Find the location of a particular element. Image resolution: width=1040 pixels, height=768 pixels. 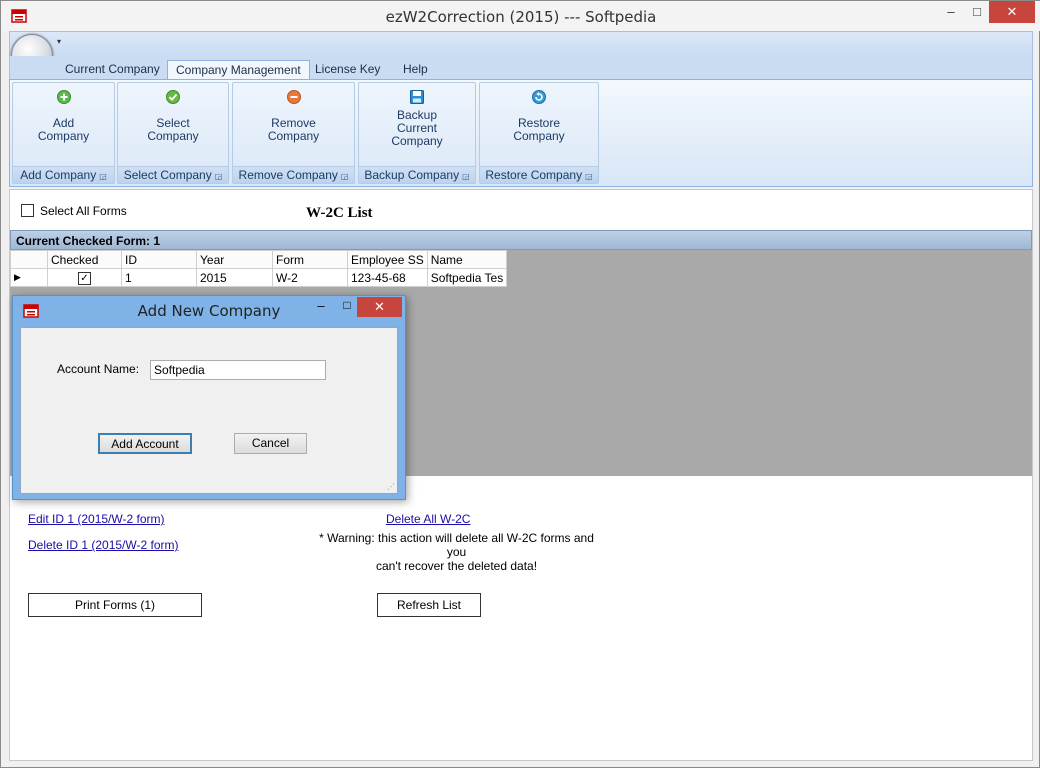

group-select-company: Select Company Select Company ◲ is located at coordinates (173, 133).